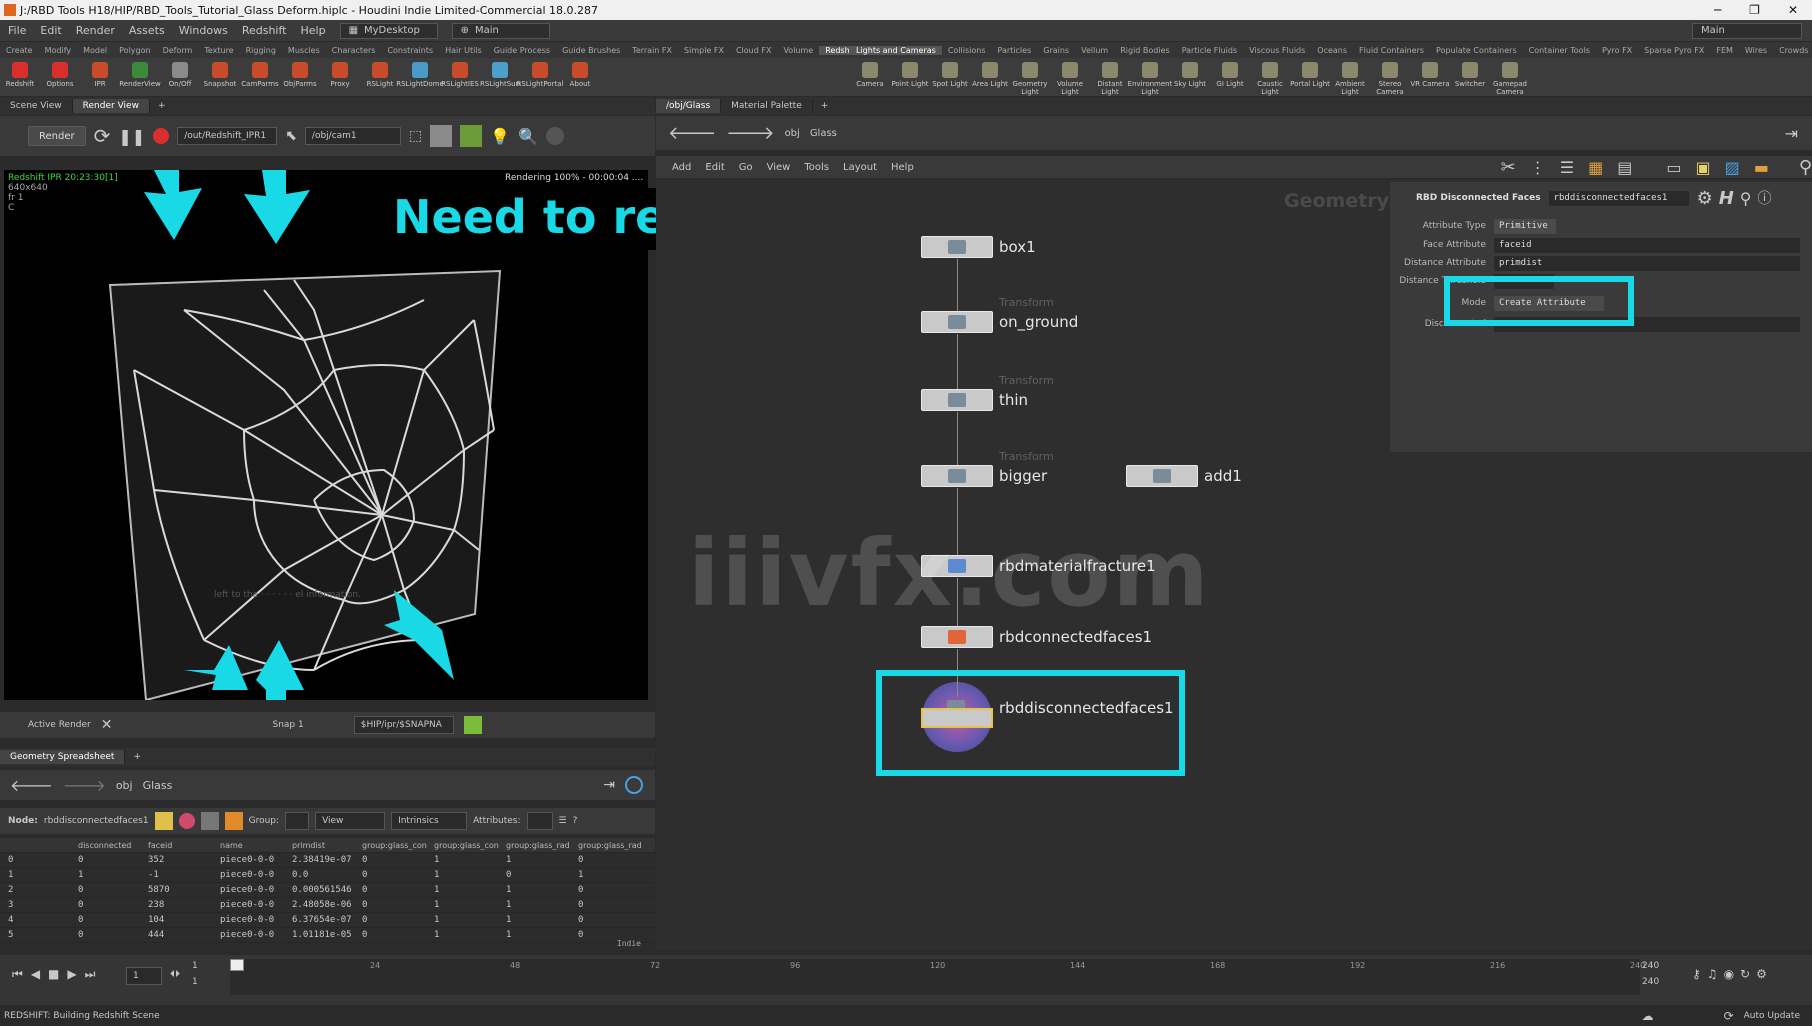 The width and height of the screenshot is (1812, 1026). What do you see at coordinates (36, 106) in the screenshot?
I see `tab-scene-view: Scene View` at bounding box center [36, 106].